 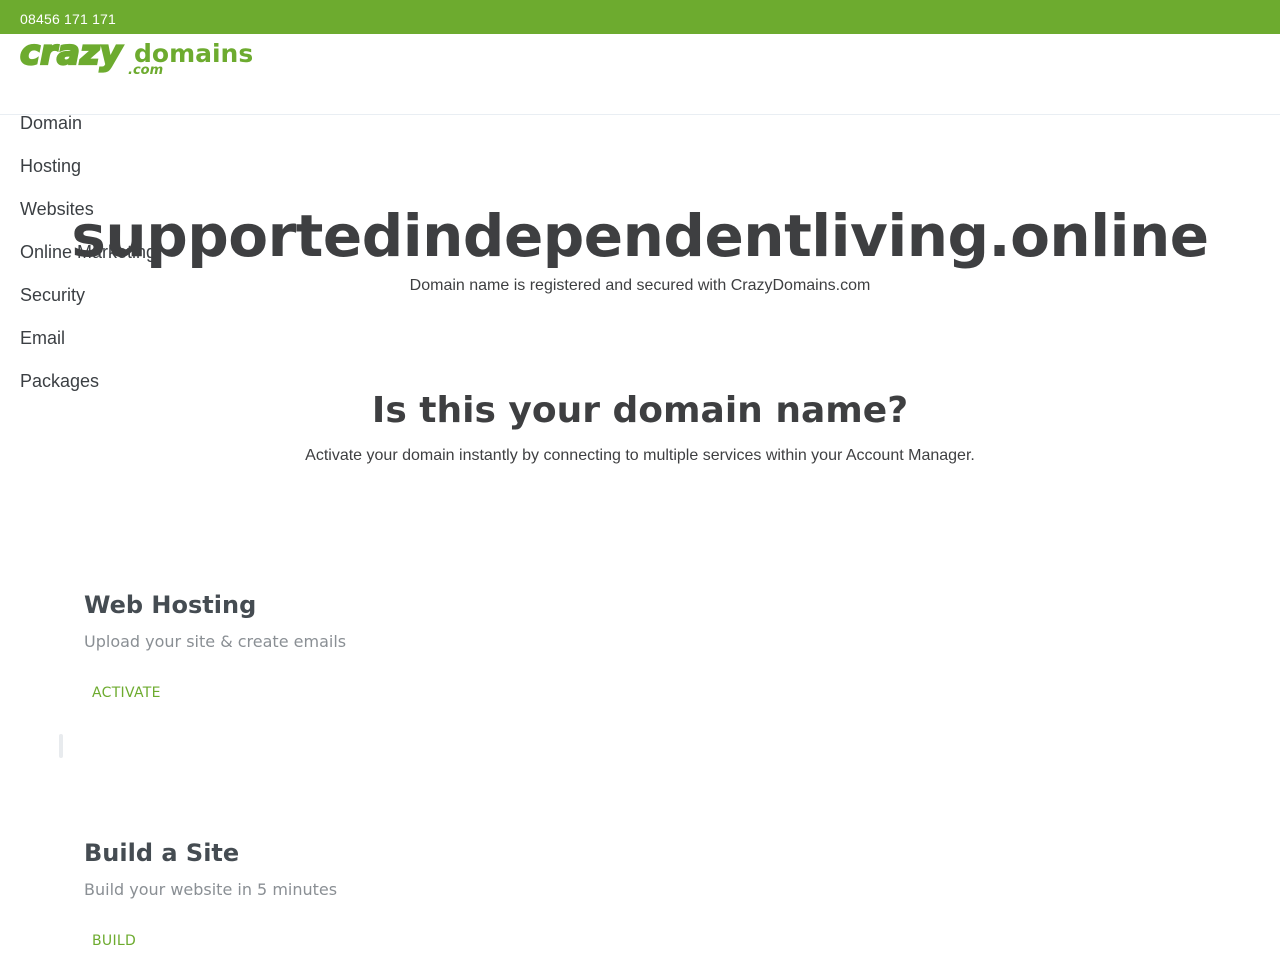 I want to click on card-title: Web Hosting, so click(x=170, y=605).